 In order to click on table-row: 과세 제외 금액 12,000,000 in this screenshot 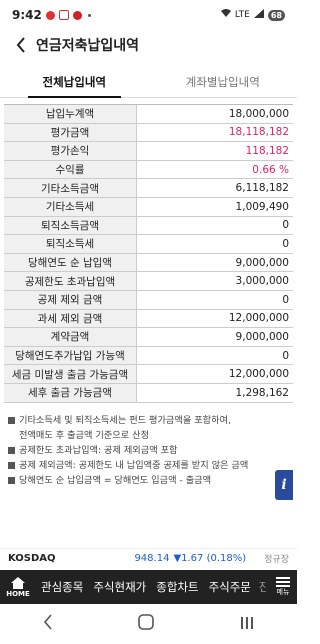, I will do `click(148, 319)`.